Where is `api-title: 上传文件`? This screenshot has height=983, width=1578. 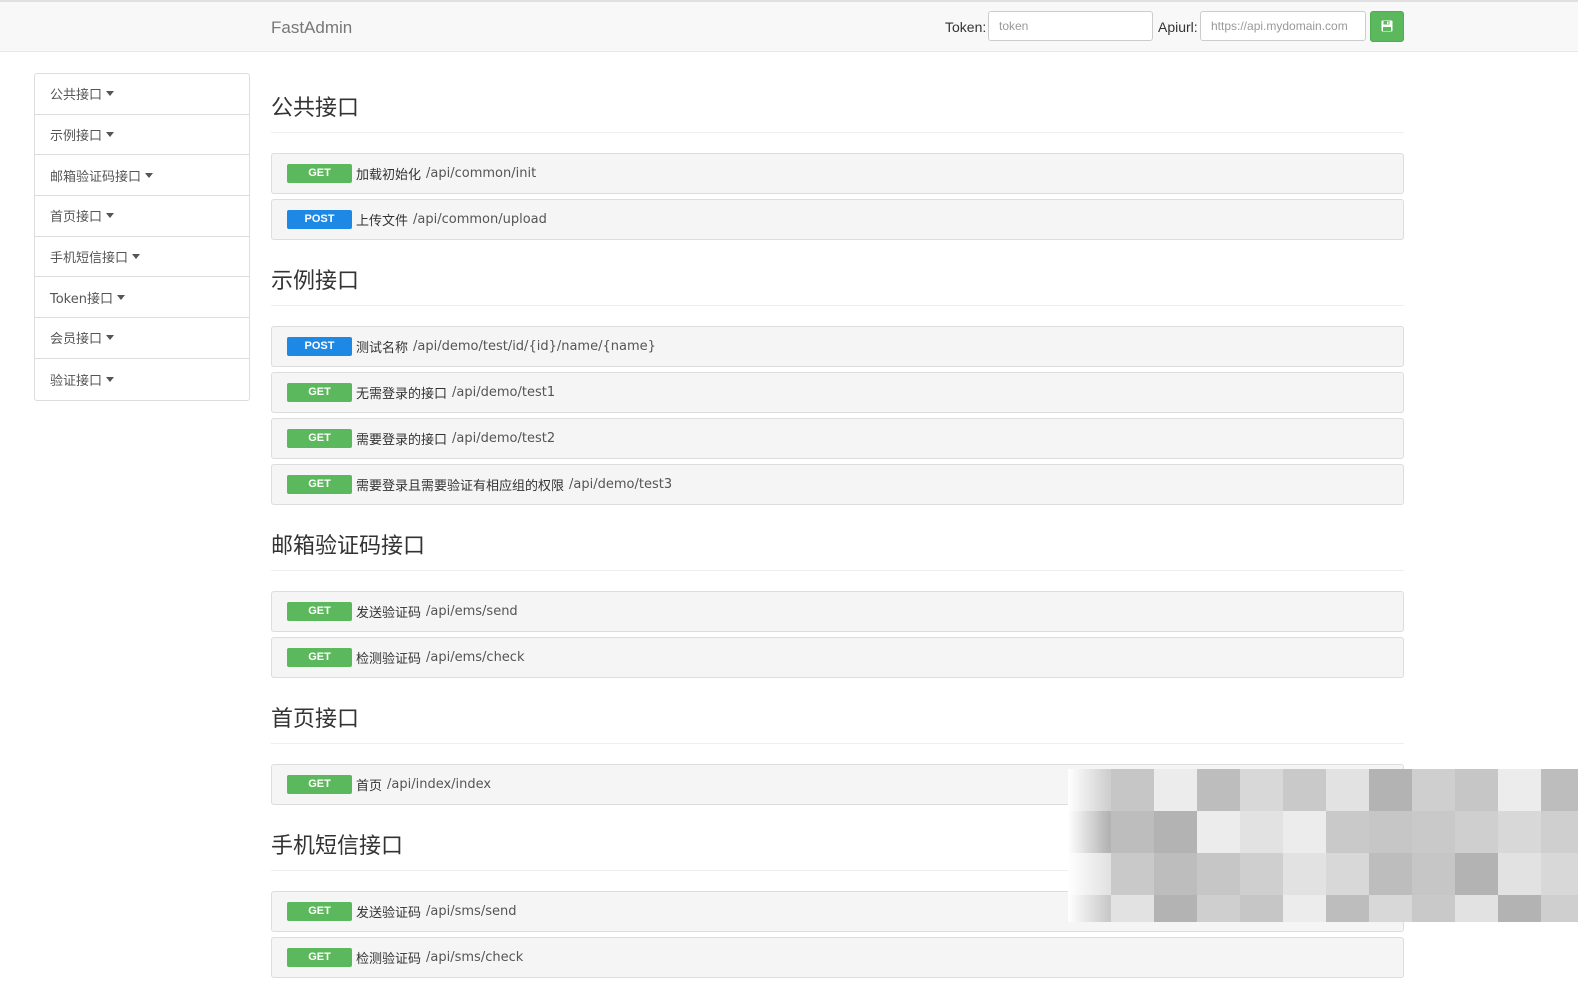 api-title: 上传文件 is located at coordinates (382, 221).